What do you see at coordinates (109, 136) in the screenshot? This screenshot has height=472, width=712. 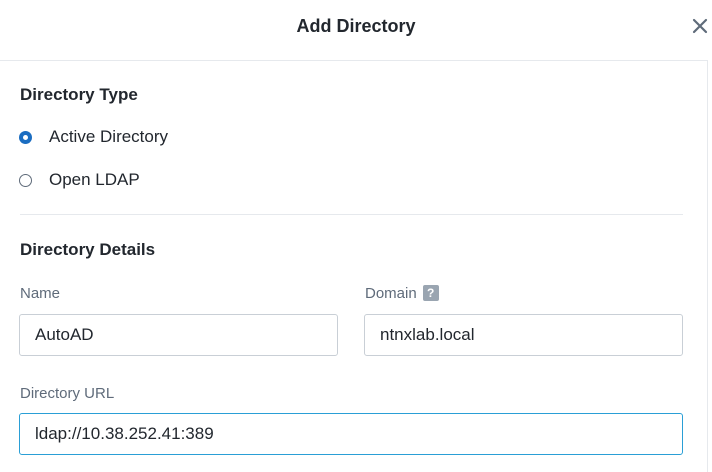 I see `radio-label-active-directory: Active Directory` at bounding box center [109, 136].